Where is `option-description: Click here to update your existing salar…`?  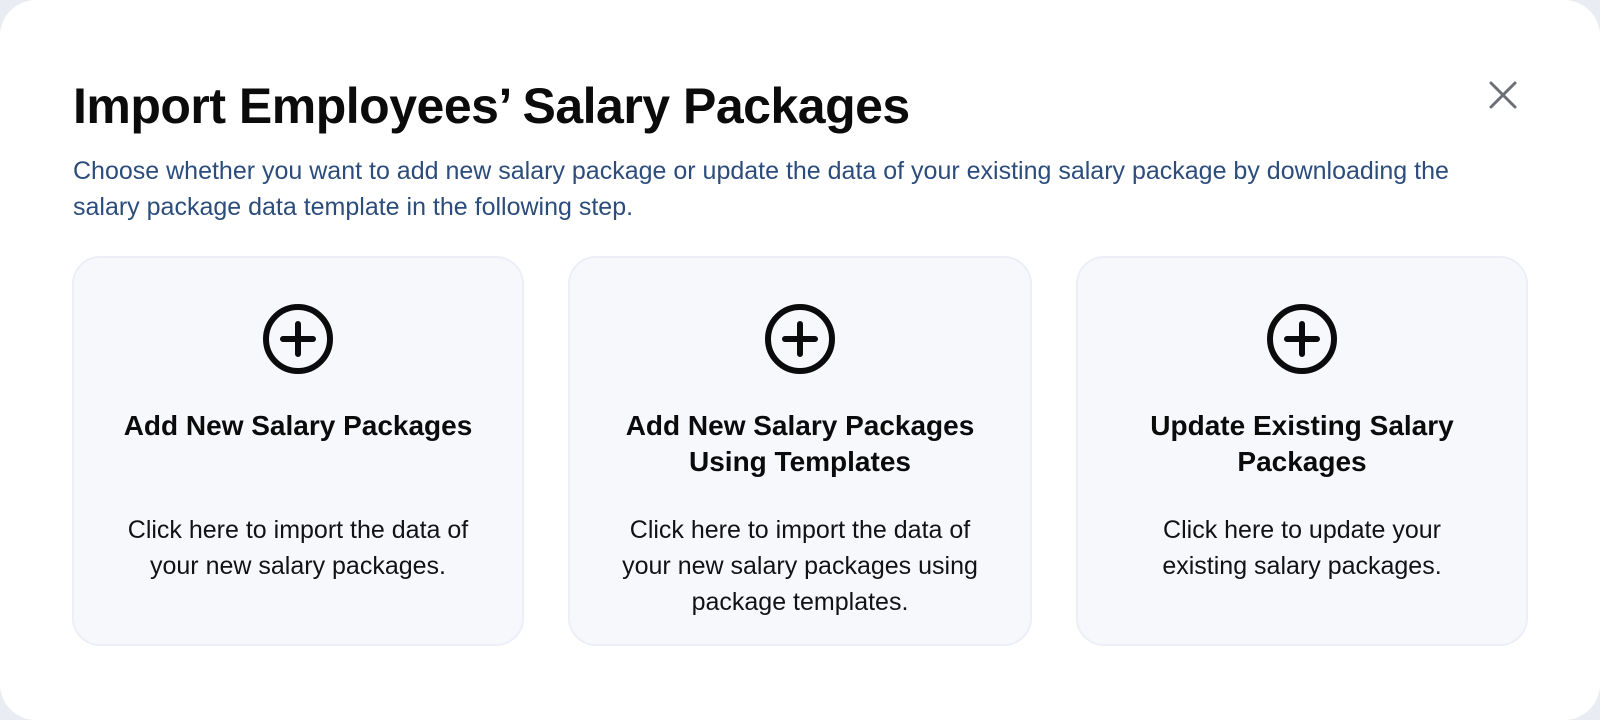 option-description: Click here to update your existing salar… is located at coordinates (1302, 548).